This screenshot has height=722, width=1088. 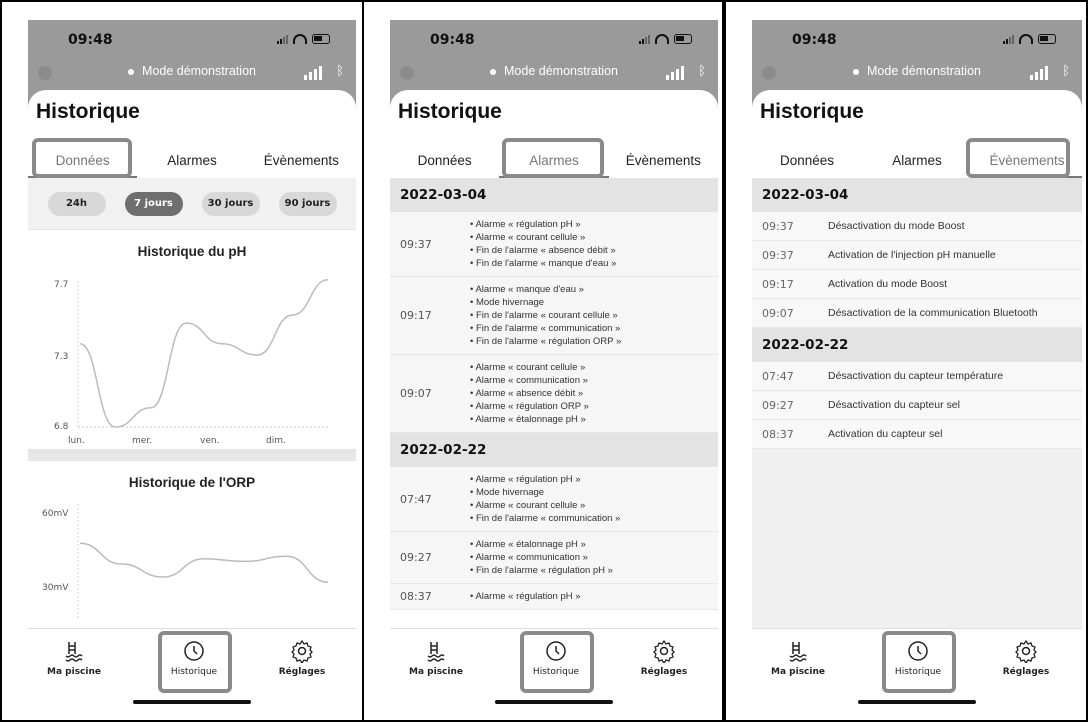 I want to click on date-header: 2022-03-04, so click(x=554, y=195).